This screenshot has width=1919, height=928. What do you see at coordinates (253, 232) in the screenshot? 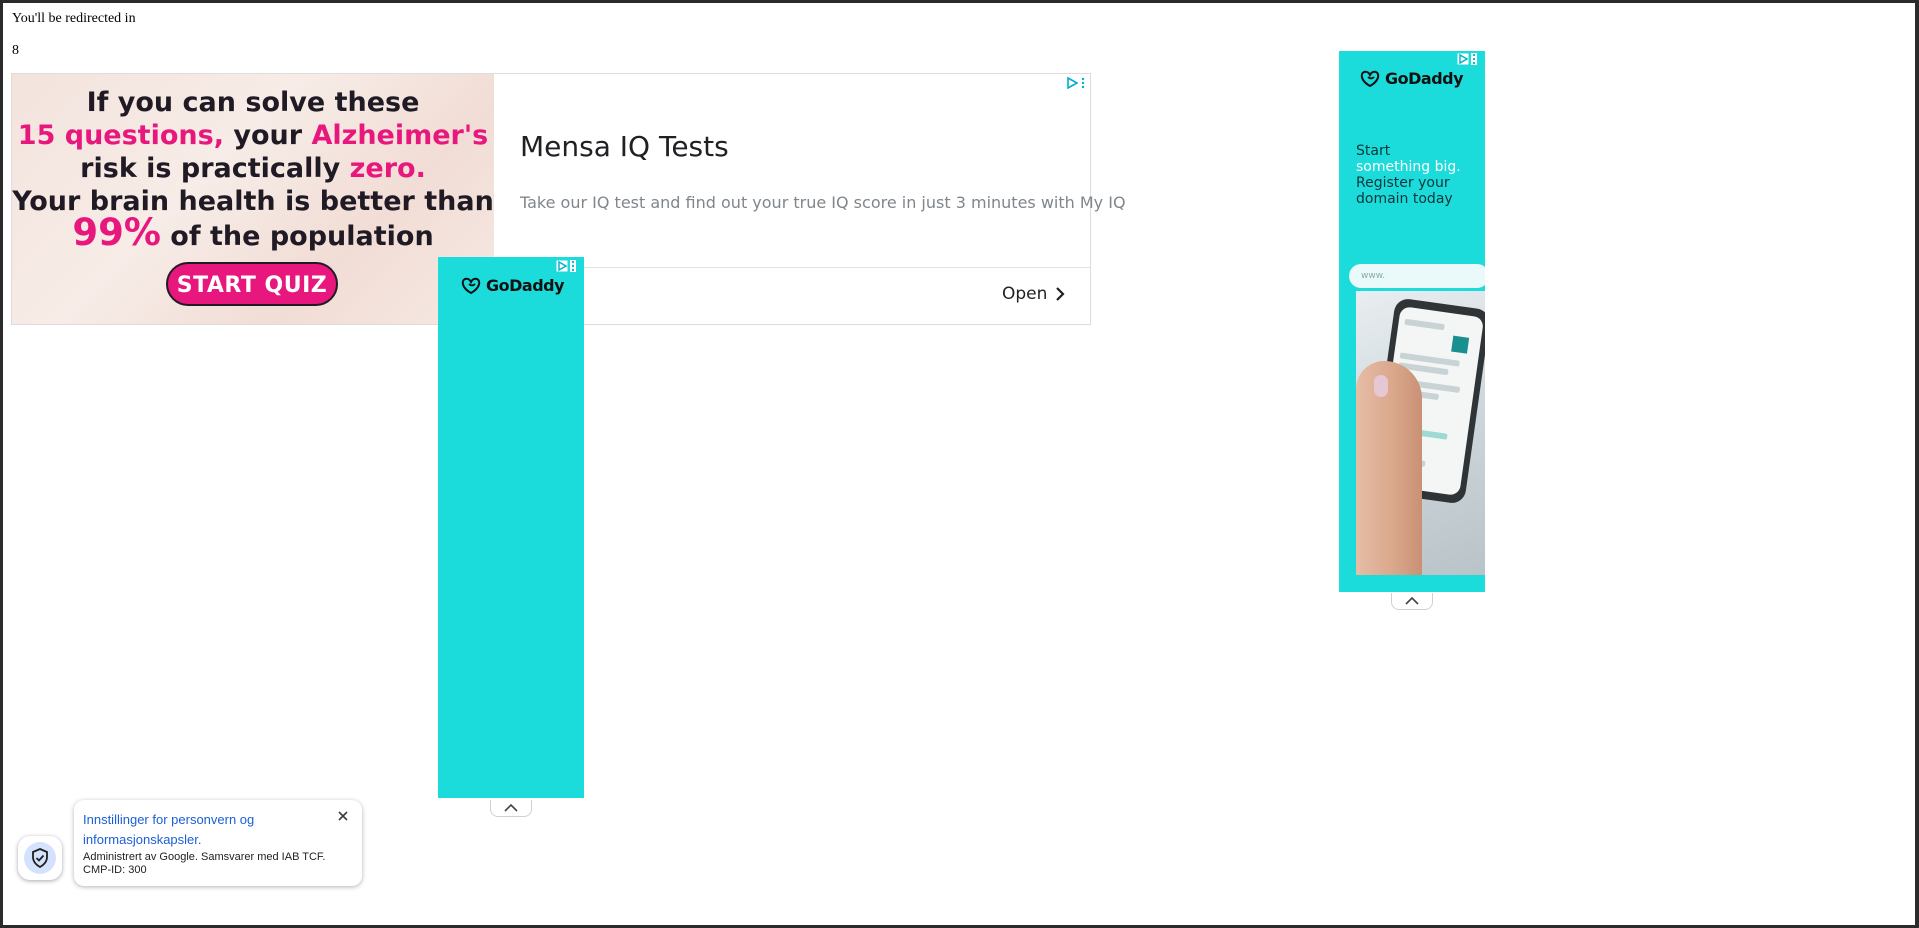
I see `quiz-line-5: 99% of the population` at bounding box center [253, 232].